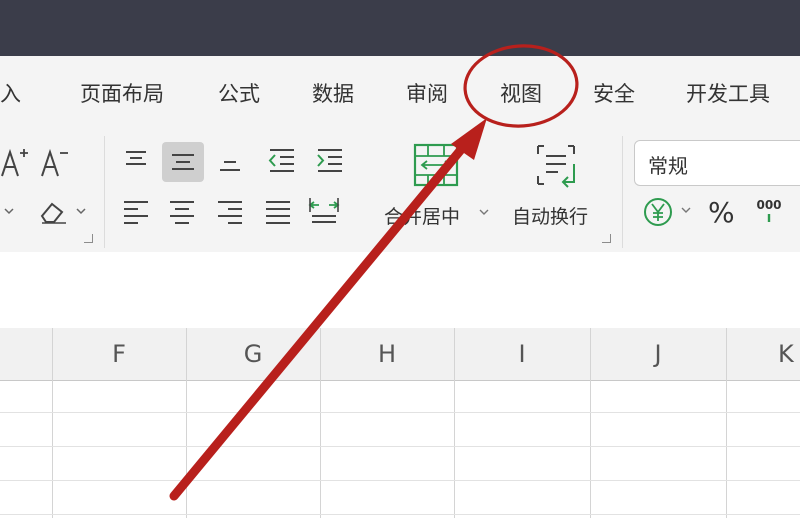  I want to click on align-middle-icon, so click(183, 162).